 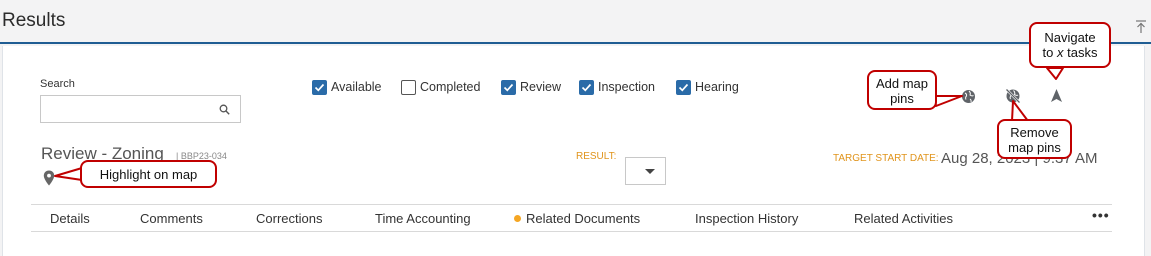 What do you see at coordinates (148, 174) in the screenshot?
I see `callout-highlight-on-map: Highlight on map` at bounding box center [148, 174].